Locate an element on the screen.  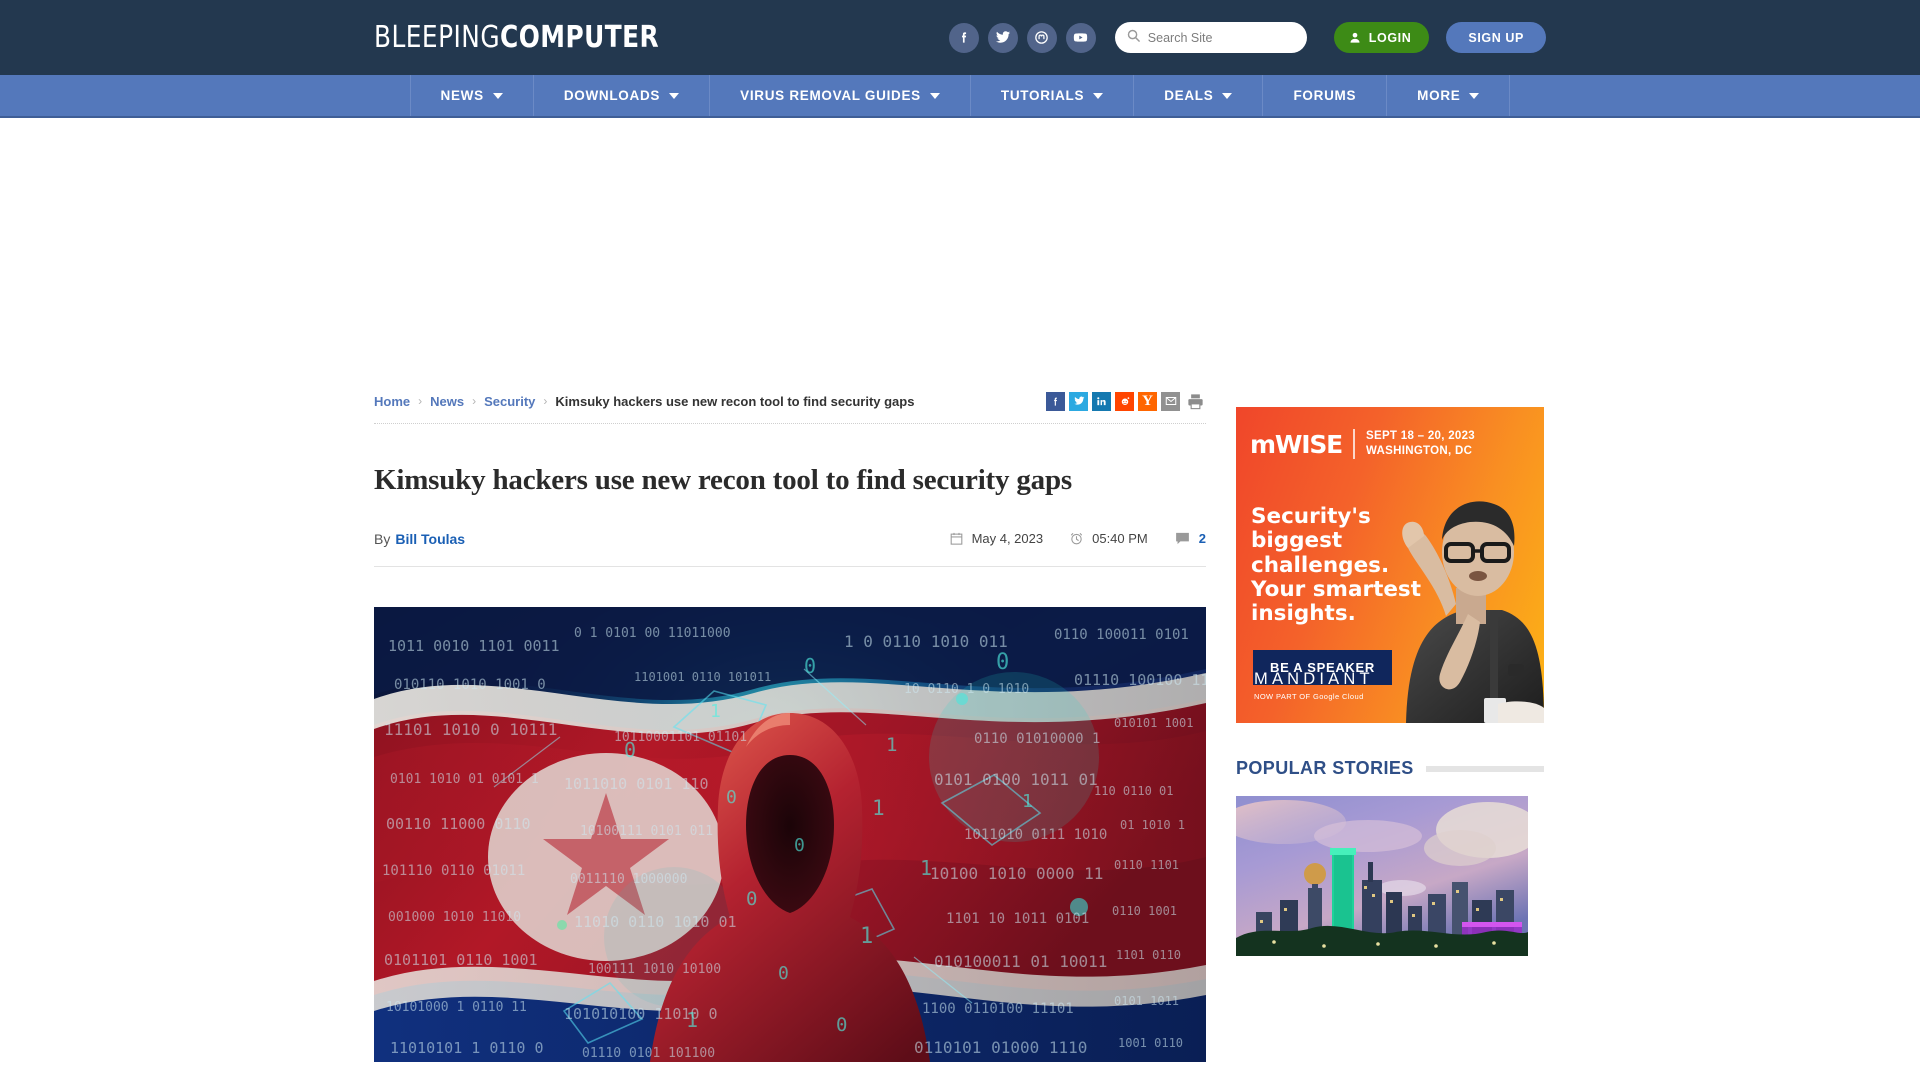
comment-count-group: 2 is located at coordinates (1190, 538).